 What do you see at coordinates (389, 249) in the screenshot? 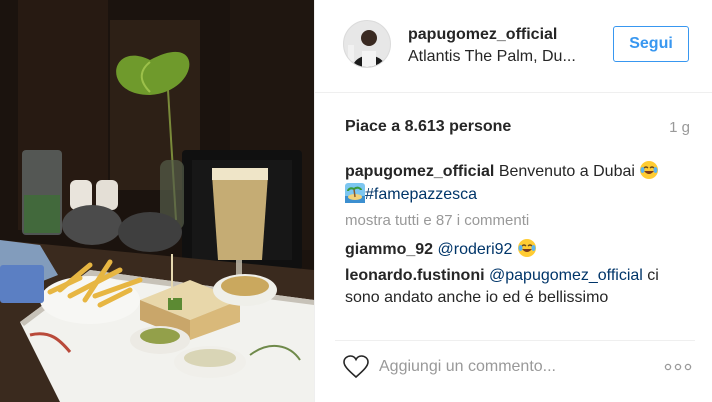
I see `comment-username: giammo_92` at bounding box center [389, 249].